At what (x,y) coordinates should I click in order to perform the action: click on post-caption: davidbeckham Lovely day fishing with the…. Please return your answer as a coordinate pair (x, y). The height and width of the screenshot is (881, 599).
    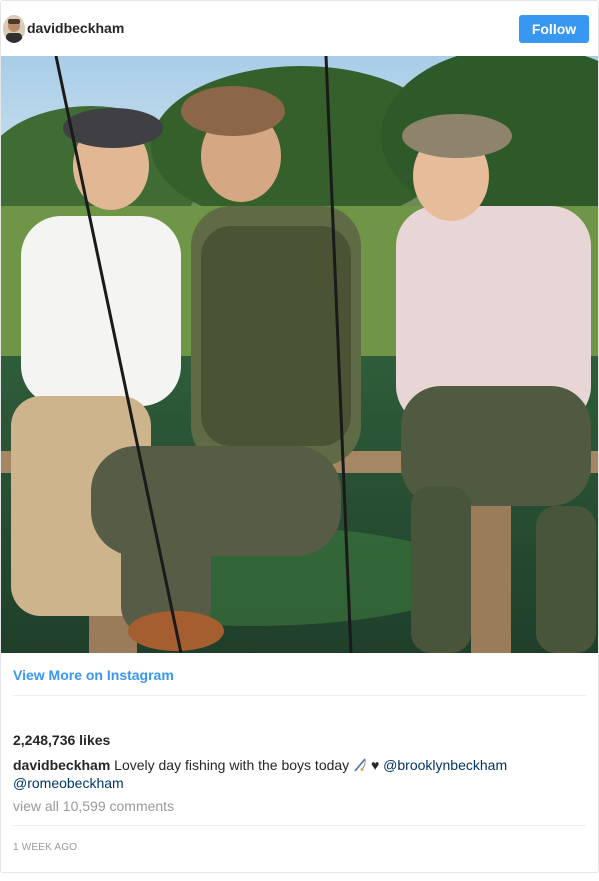
    Looking at the image, I should click on (300, 774).